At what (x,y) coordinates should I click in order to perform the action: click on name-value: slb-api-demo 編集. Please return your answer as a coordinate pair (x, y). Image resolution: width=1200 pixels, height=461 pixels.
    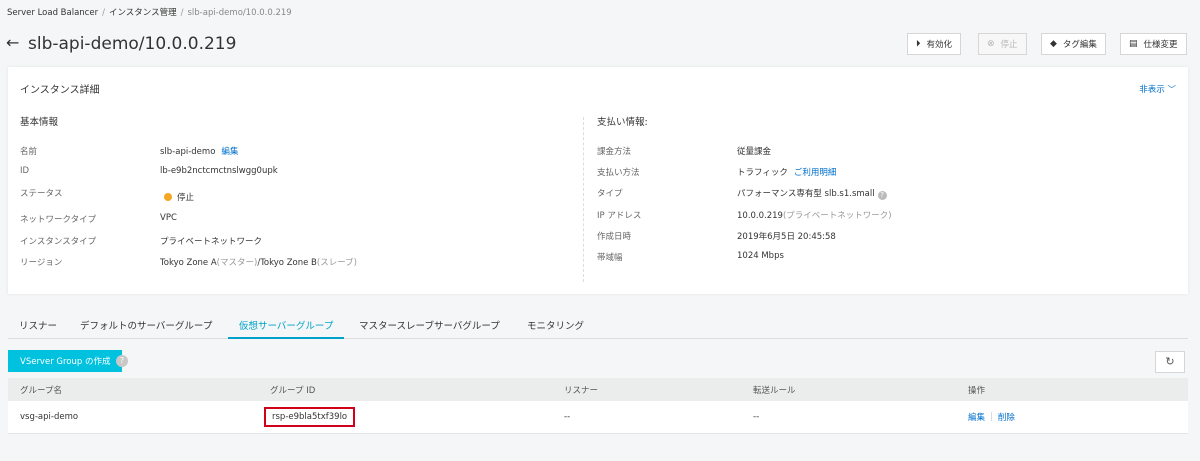
    Looking at the image, I should click on (199, 151).